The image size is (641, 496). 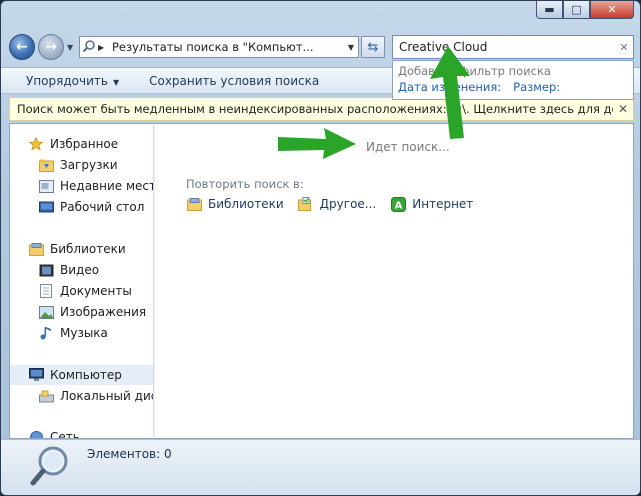 I want to click on back-button: ←, so click(x=22, y=47).